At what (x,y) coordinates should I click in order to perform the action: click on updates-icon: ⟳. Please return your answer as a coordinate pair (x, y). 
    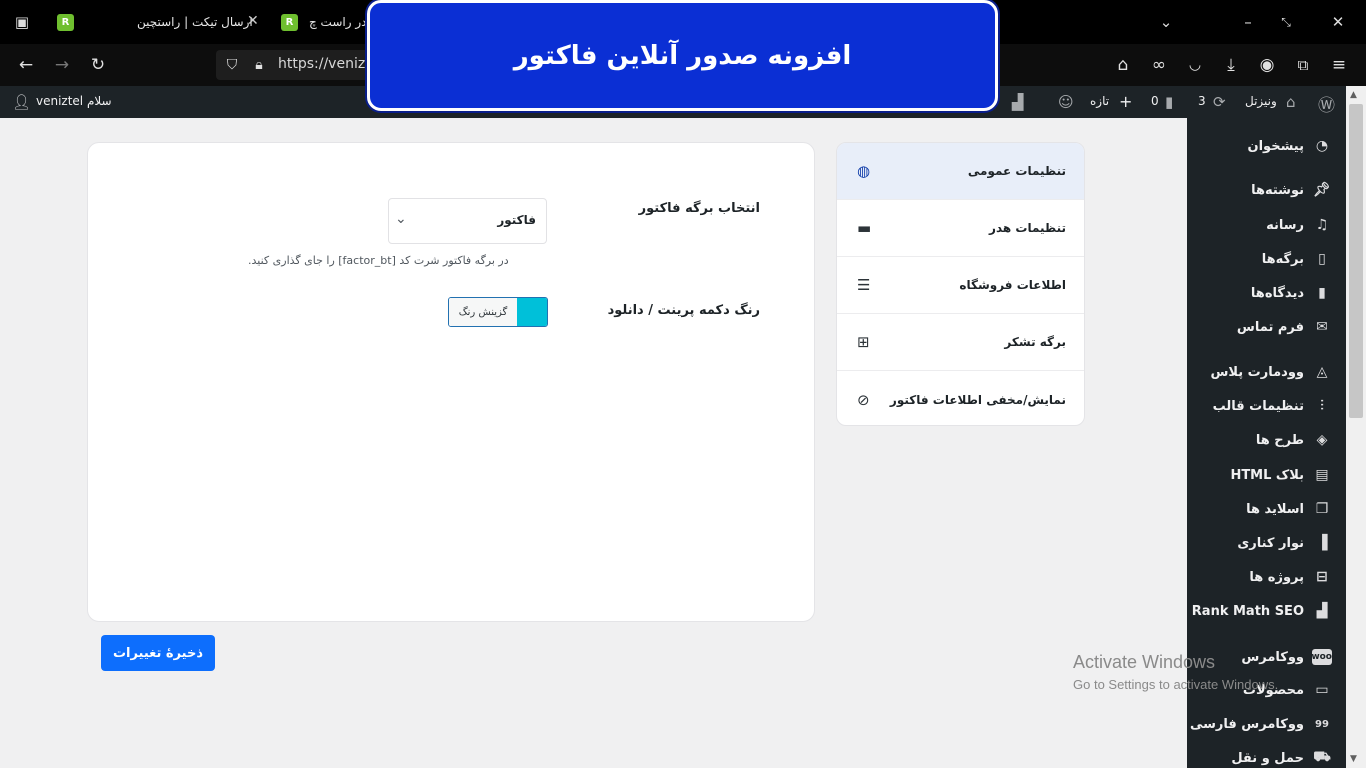
    Looking at the image, I should click on (1219, 102).